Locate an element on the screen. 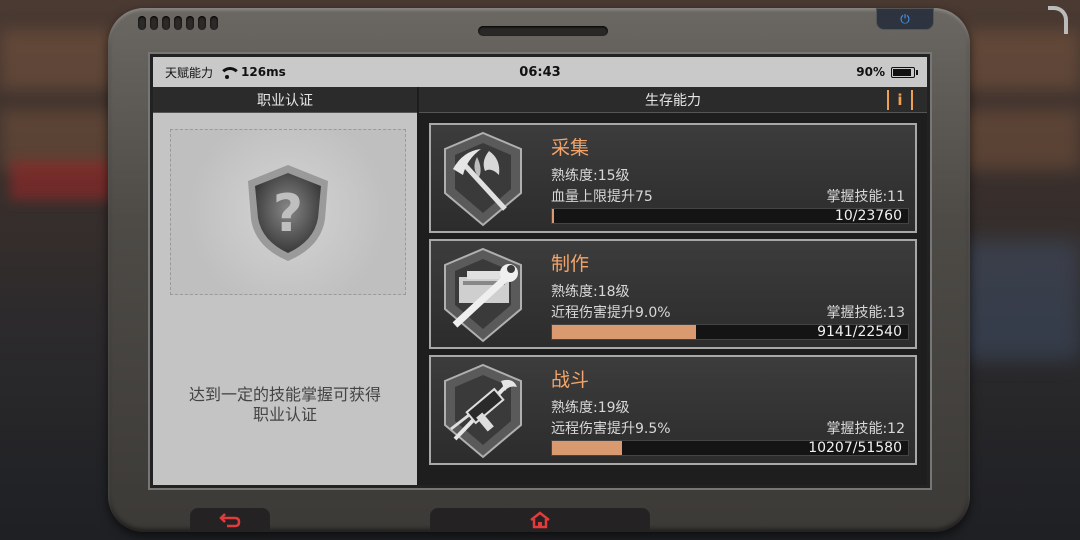 The width and height of the screenshot is (1080, 540). skill-progress-bar: 10/23760 is located at coordinates (730, 216).